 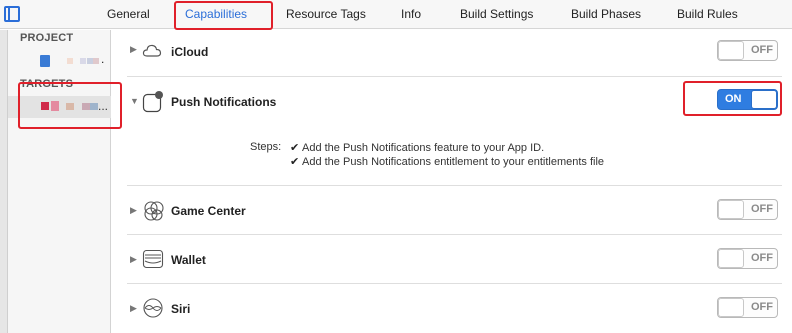 What do you see at coordinates (707, 14) in the screenshot?
I see `tab-build-rules: Build Rules` at bounding box center [707, 14].